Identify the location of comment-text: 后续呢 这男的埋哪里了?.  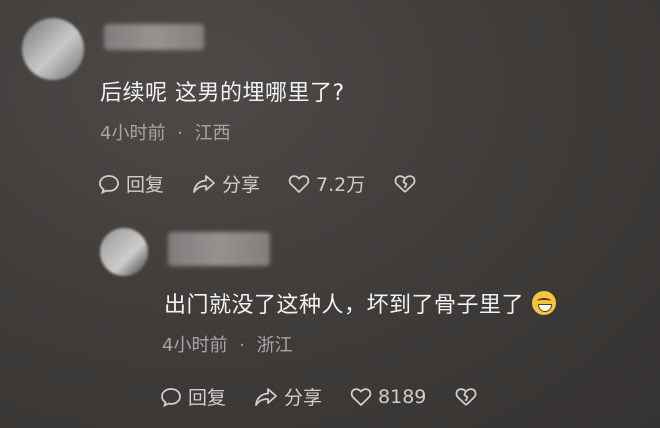
(222, 93).